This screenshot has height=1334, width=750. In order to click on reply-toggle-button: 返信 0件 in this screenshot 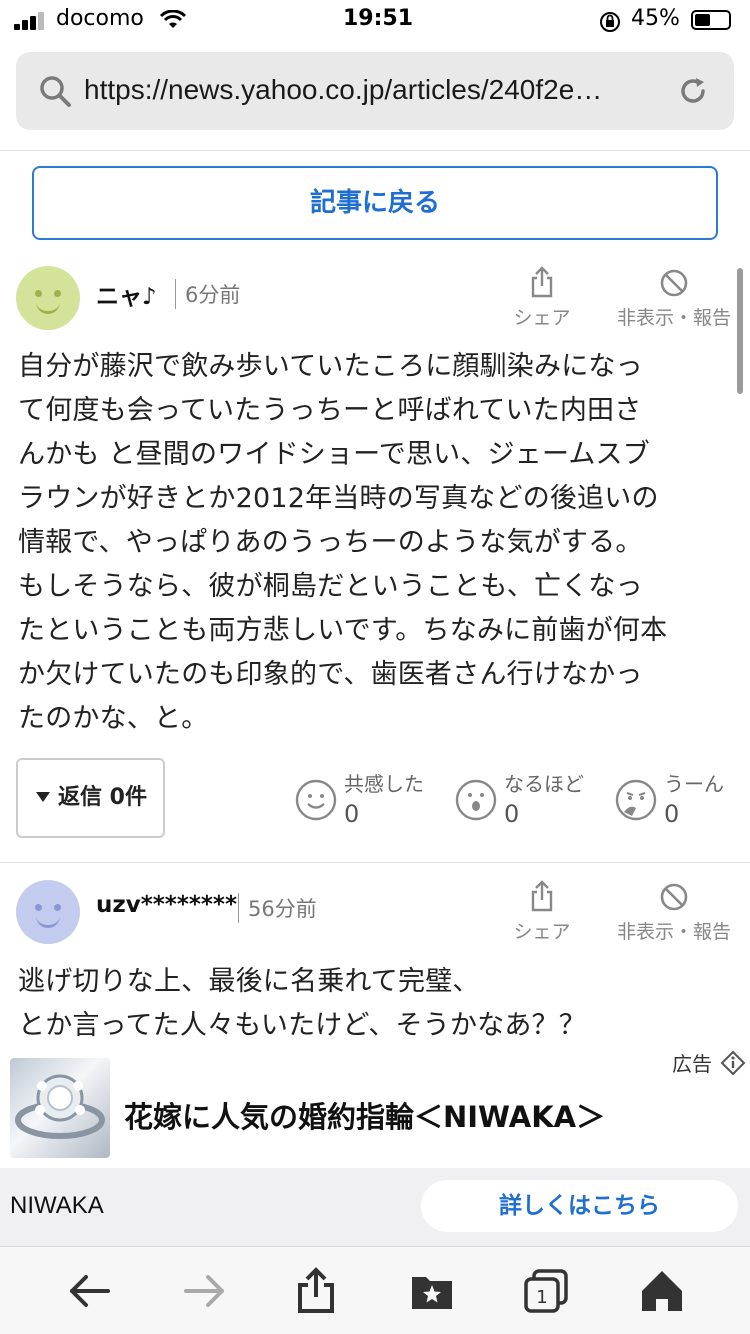, I will do `click(90, 798)`.